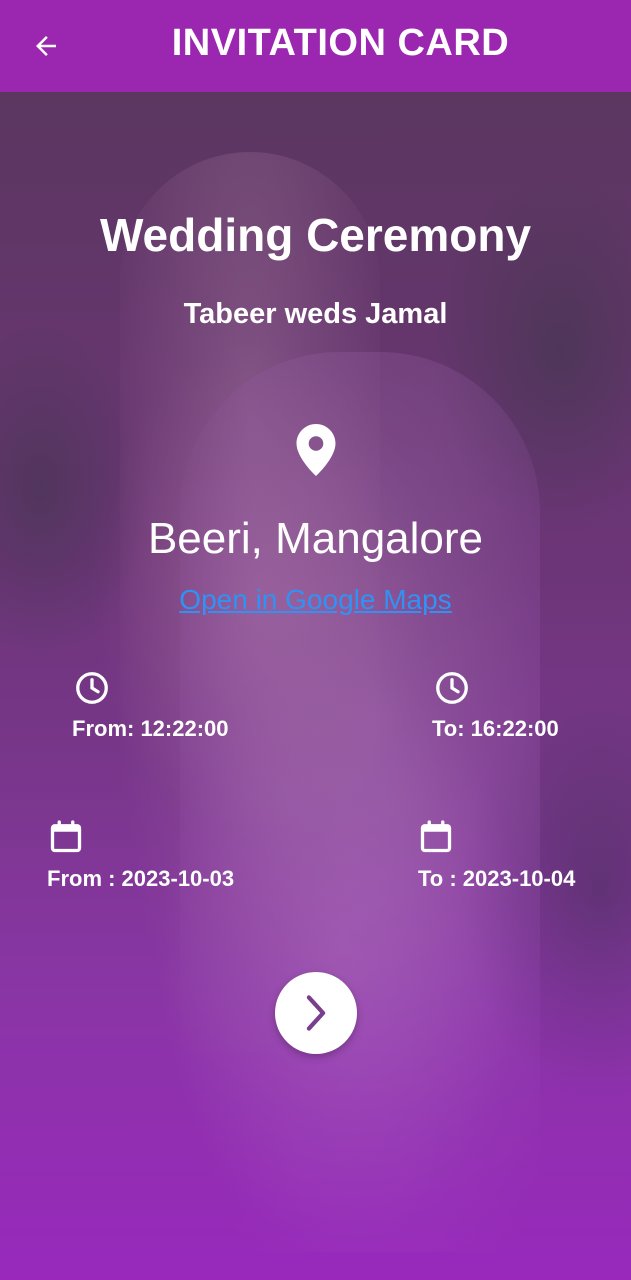 The image size is (631, 1280). I want to click on date-to-label: To : 2023-10-04, so click(497, 878).